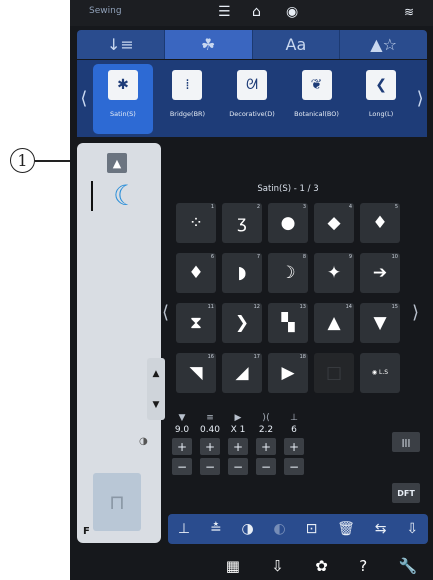 The height and width of the screenshot is (580, 433). I want to click on density-value: 2.2, so click(266, 430).